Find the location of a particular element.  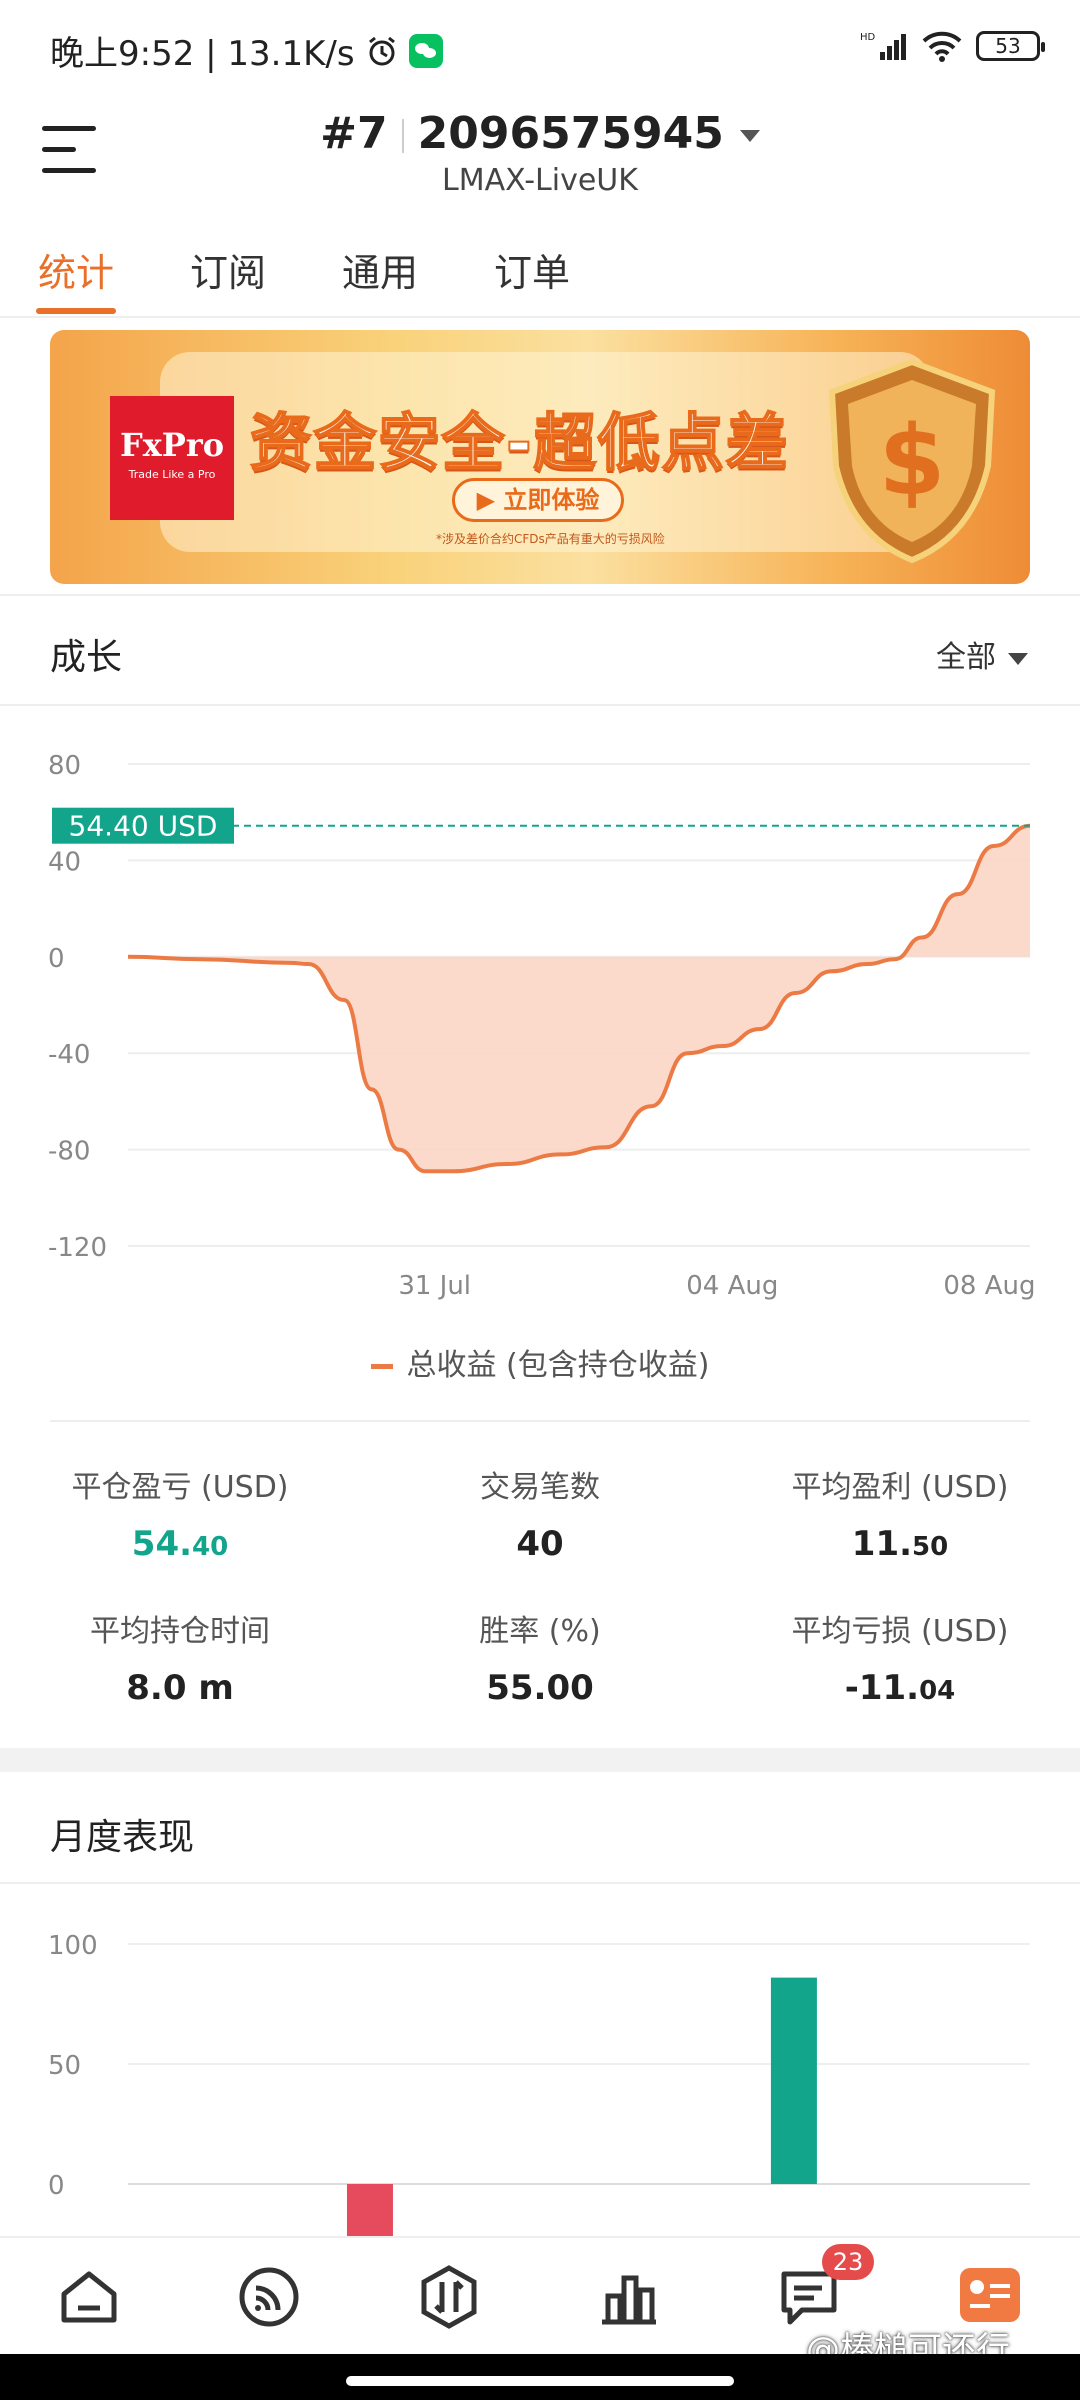

x-tick-label: 04 Aug is located at coordinates (732, 1286).